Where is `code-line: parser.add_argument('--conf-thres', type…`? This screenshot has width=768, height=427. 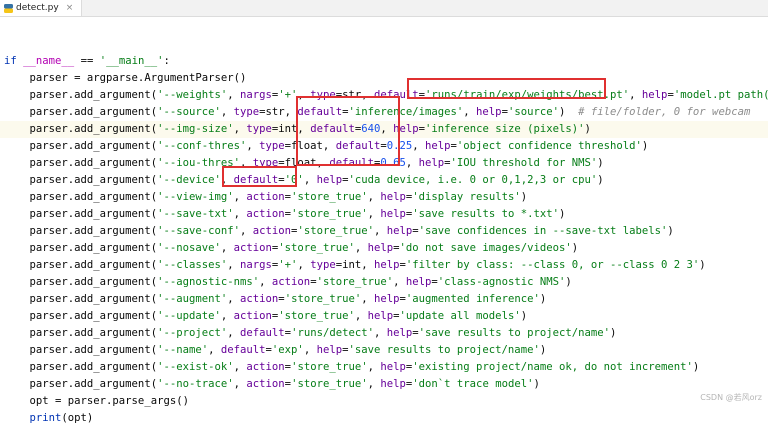 code-line: parser.add_argument('--conf-thres', type… is located at coordinates (384, 146).